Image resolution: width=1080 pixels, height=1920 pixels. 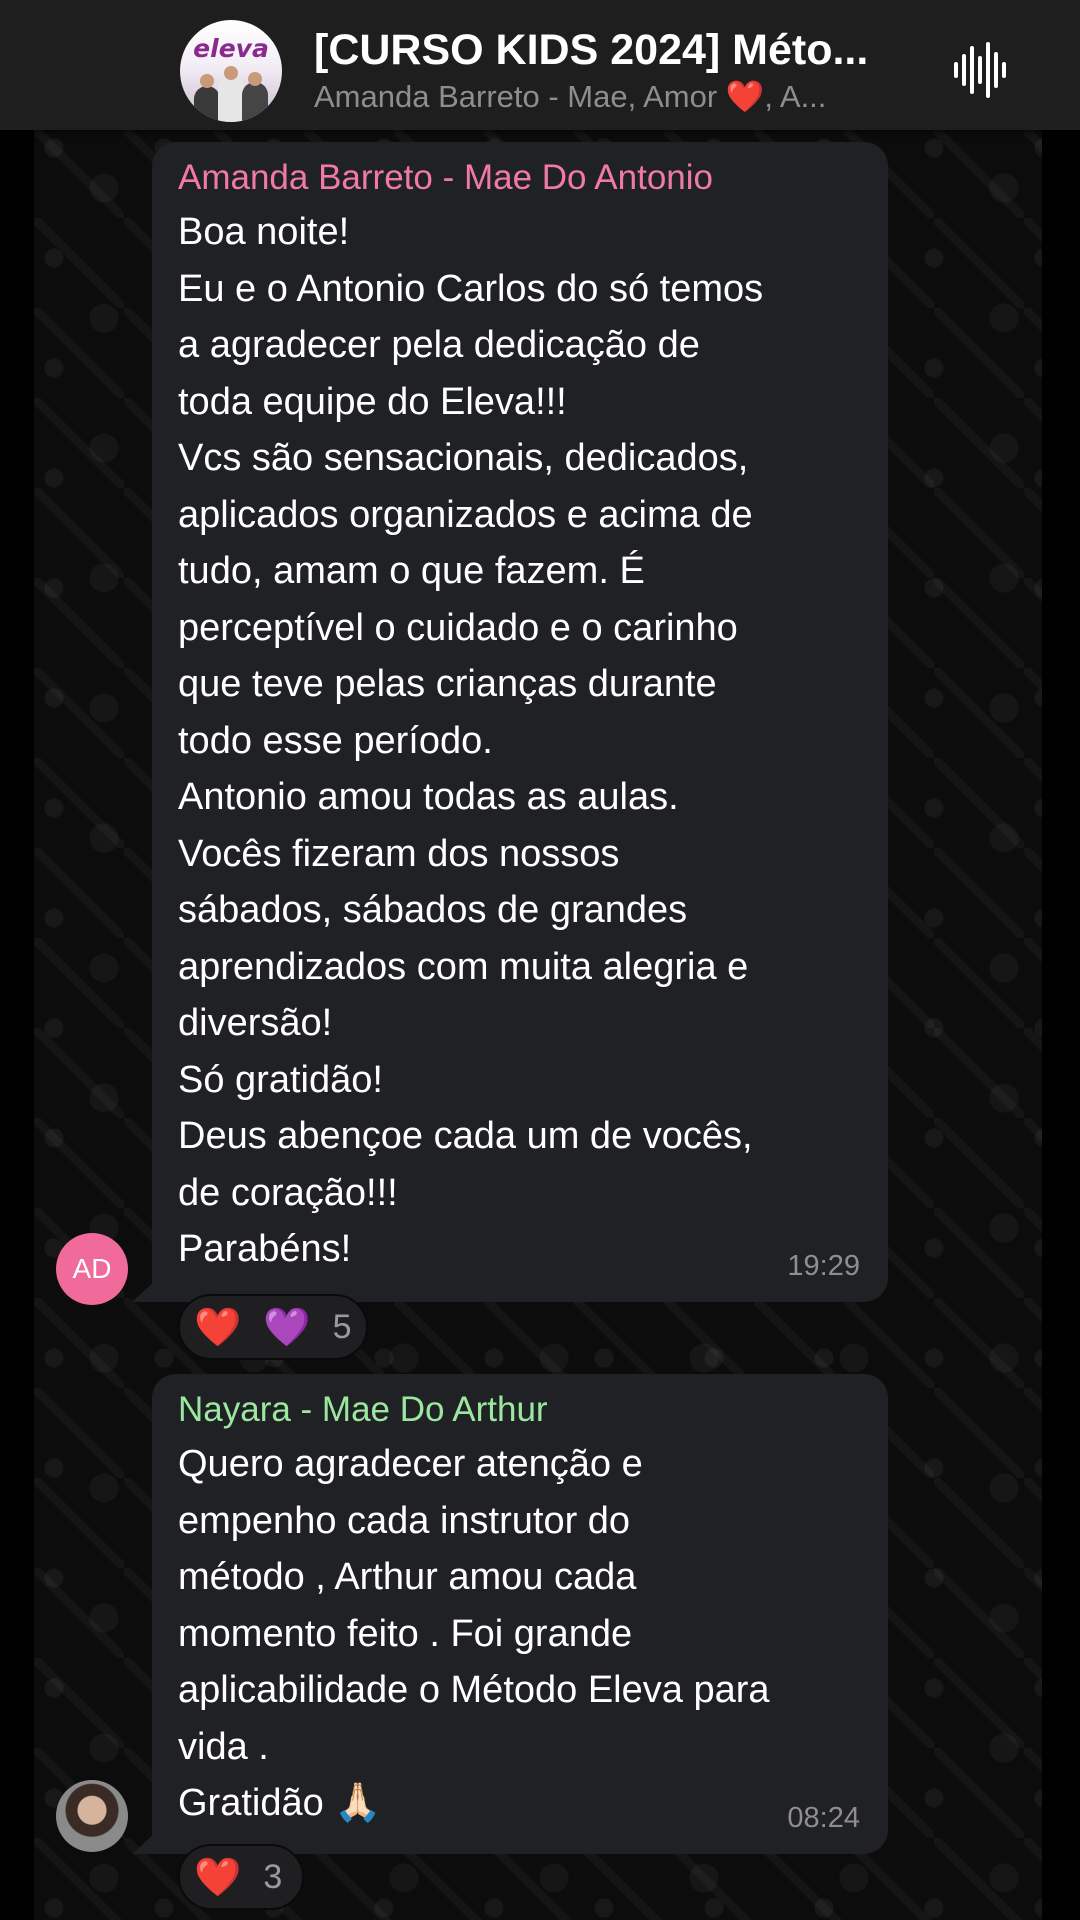 What do you see at coordinates (273, 1876) in the screenshot?
I see `reaction-count: 3` at bounding box center [273, 1876].